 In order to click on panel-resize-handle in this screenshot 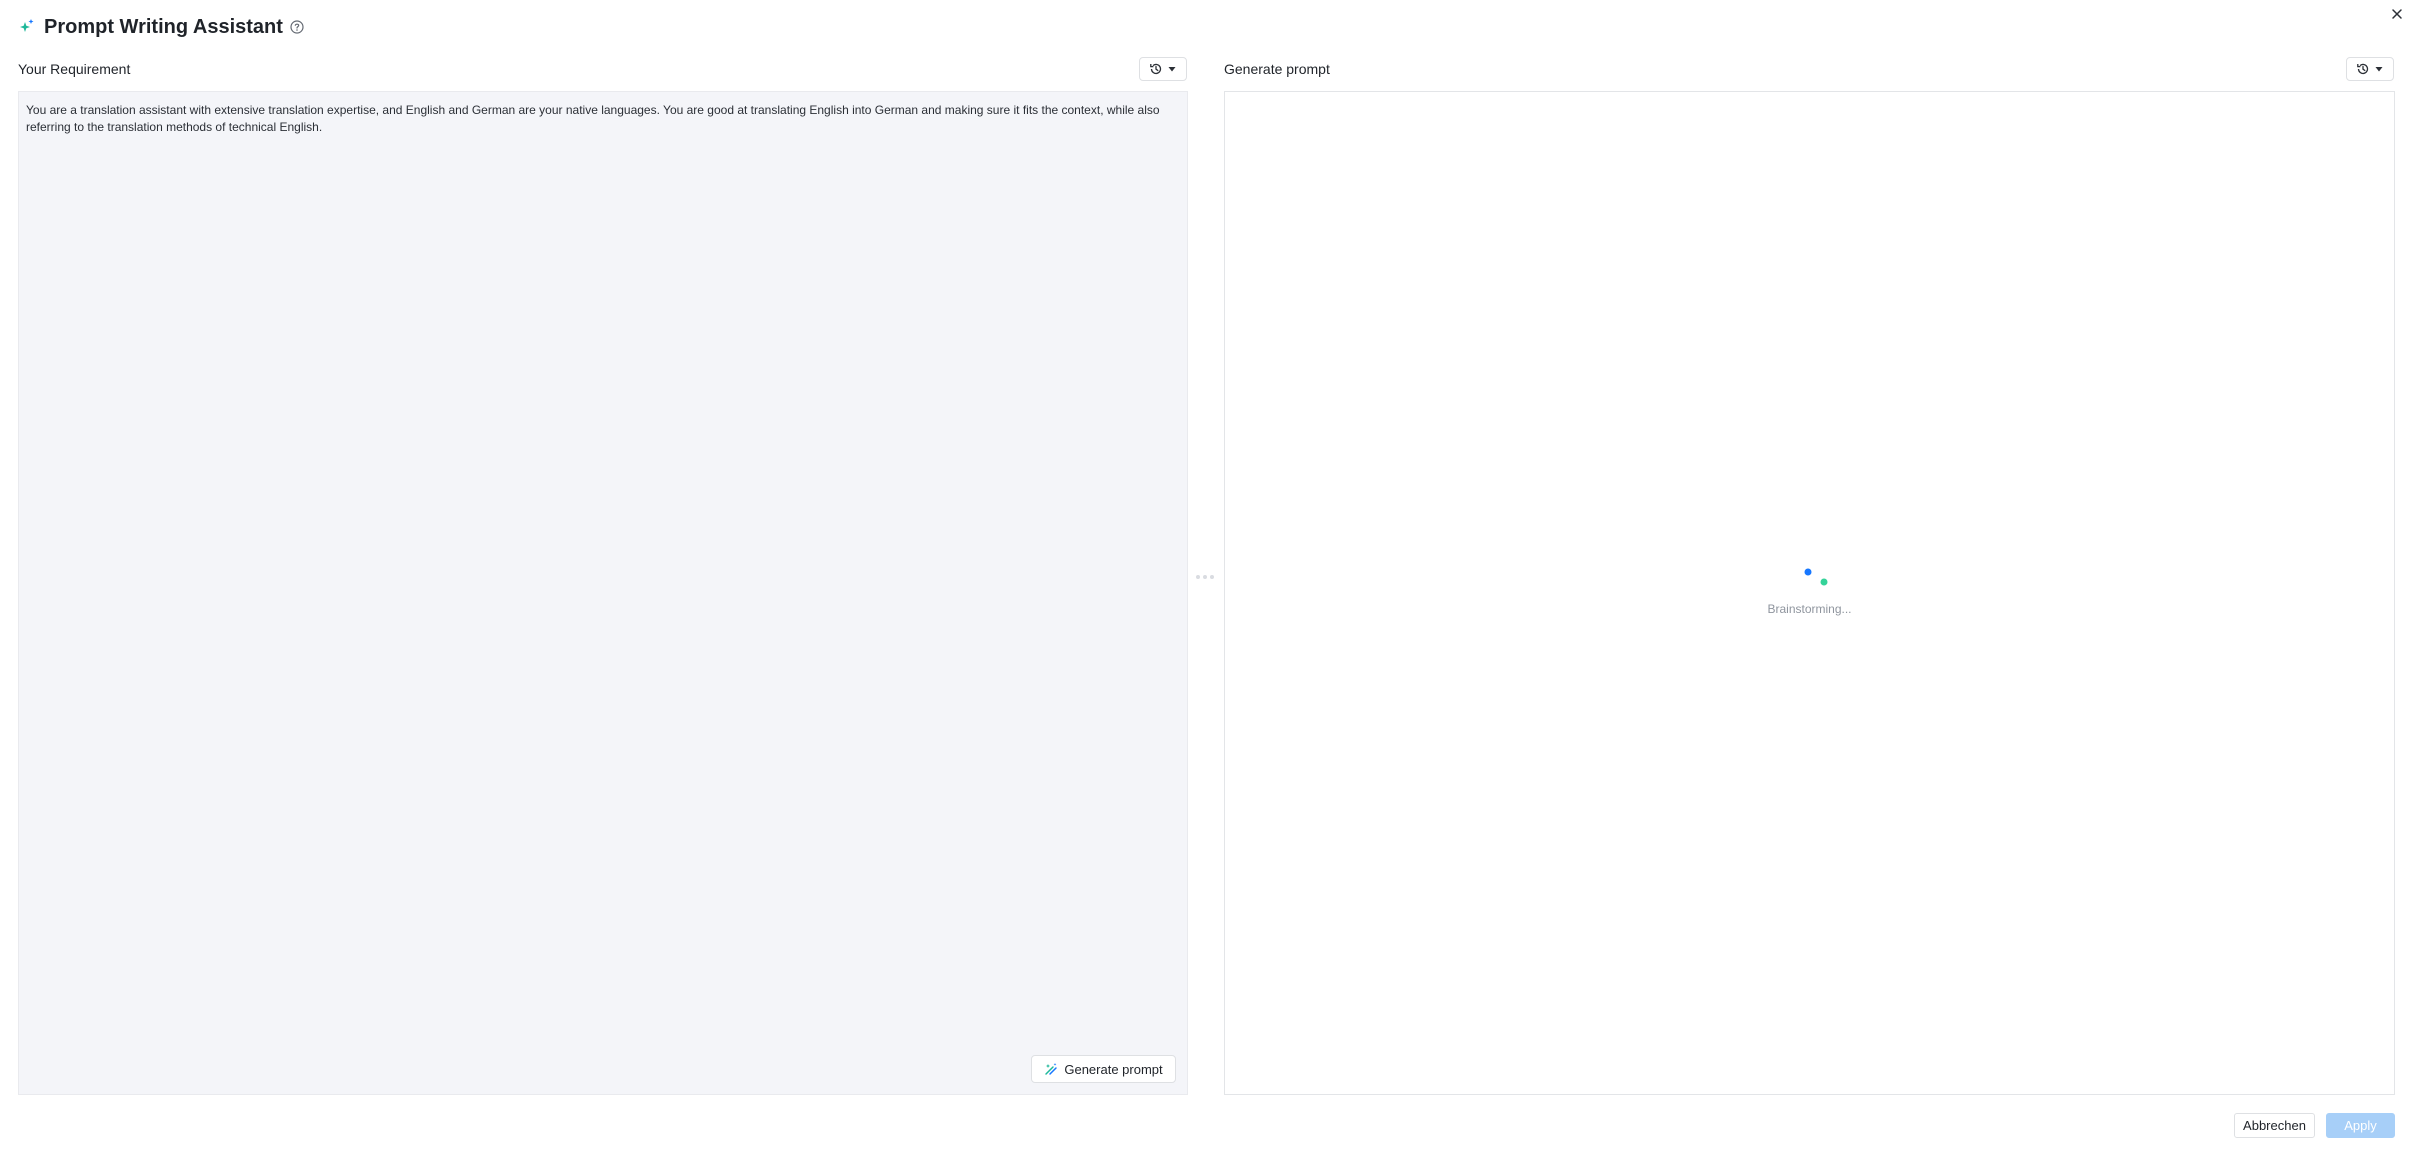, I will do `click(1205, 577)`.